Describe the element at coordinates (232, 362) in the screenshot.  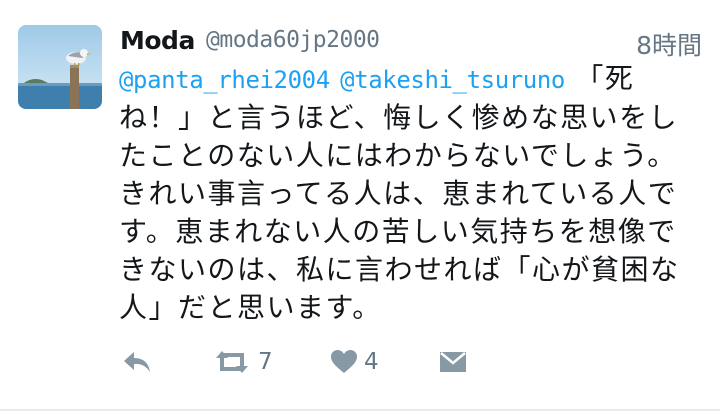
I see `retweet-icon` at that location.